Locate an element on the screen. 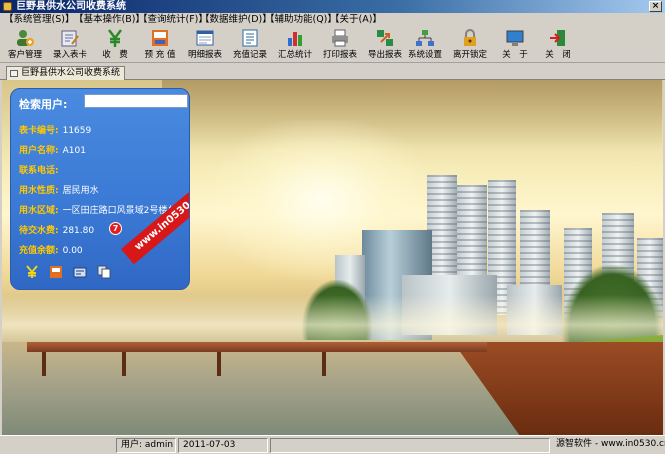  field-phone: 联系电话: is located at coordinates (41, 171).